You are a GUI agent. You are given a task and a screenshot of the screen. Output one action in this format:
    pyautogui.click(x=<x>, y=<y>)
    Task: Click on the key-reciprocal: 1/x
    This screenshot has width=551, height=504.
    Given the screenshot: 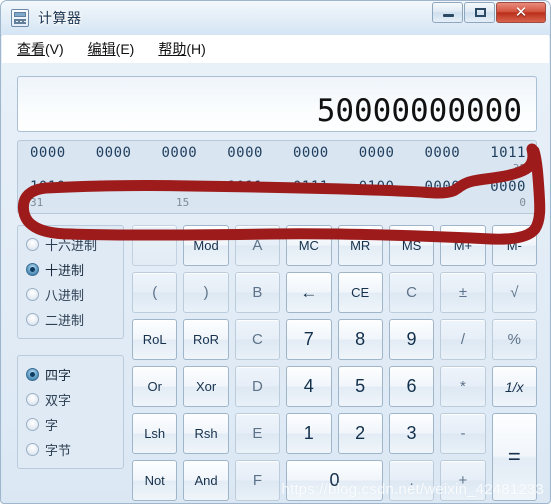 What is the action you would take?
    pyautogui.click(x=514, y=386)
    